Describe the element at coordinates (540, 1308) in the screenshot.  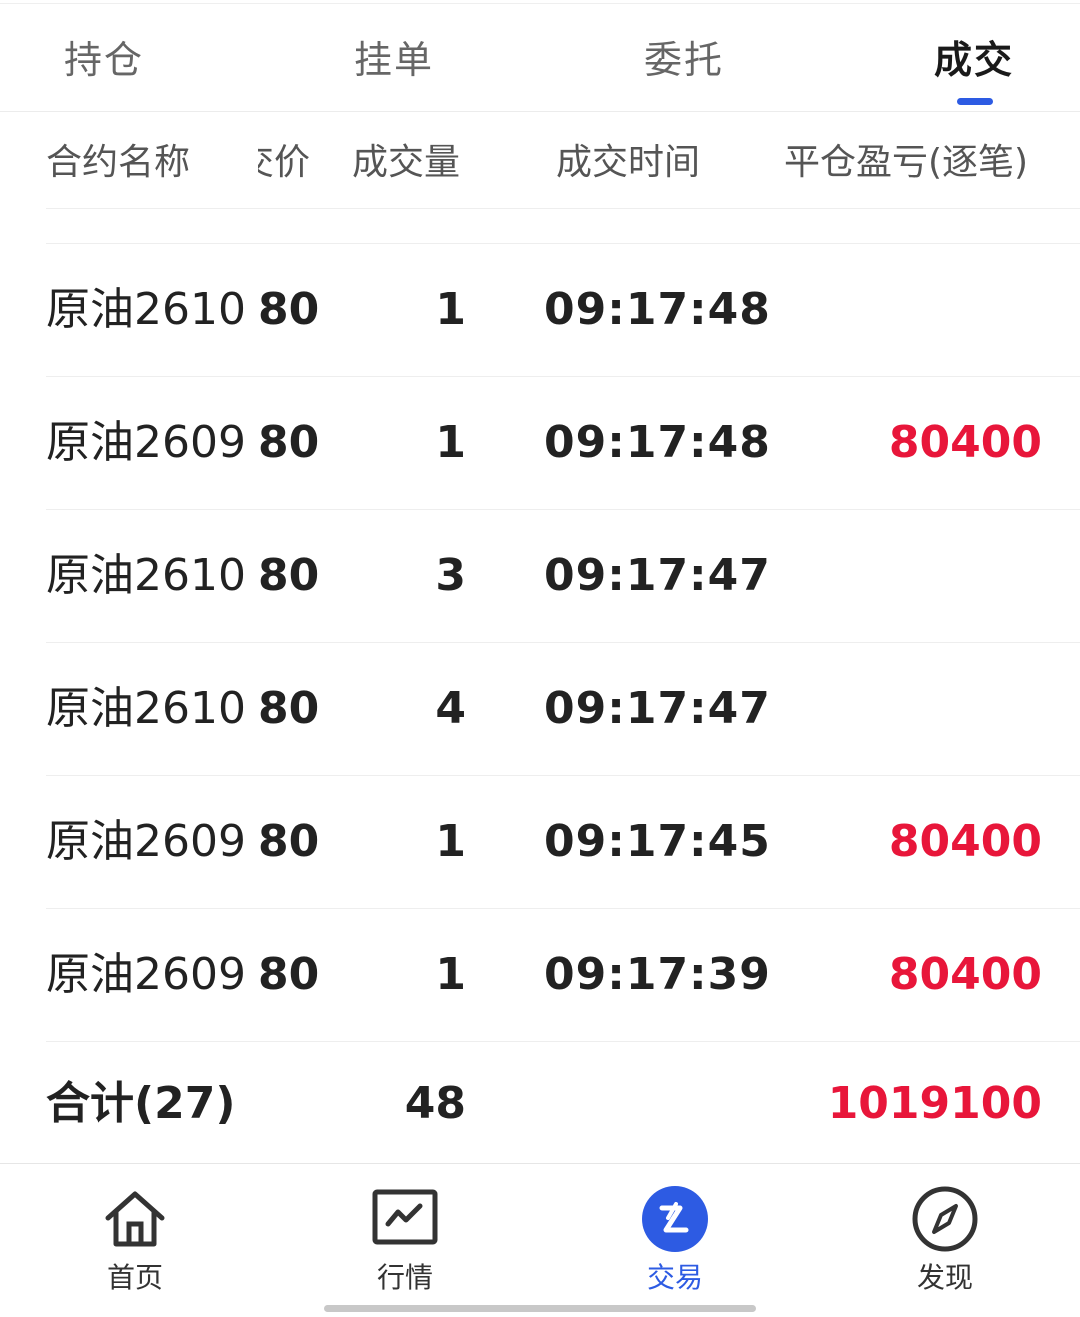
I see `gesture-home-bar` at that location.